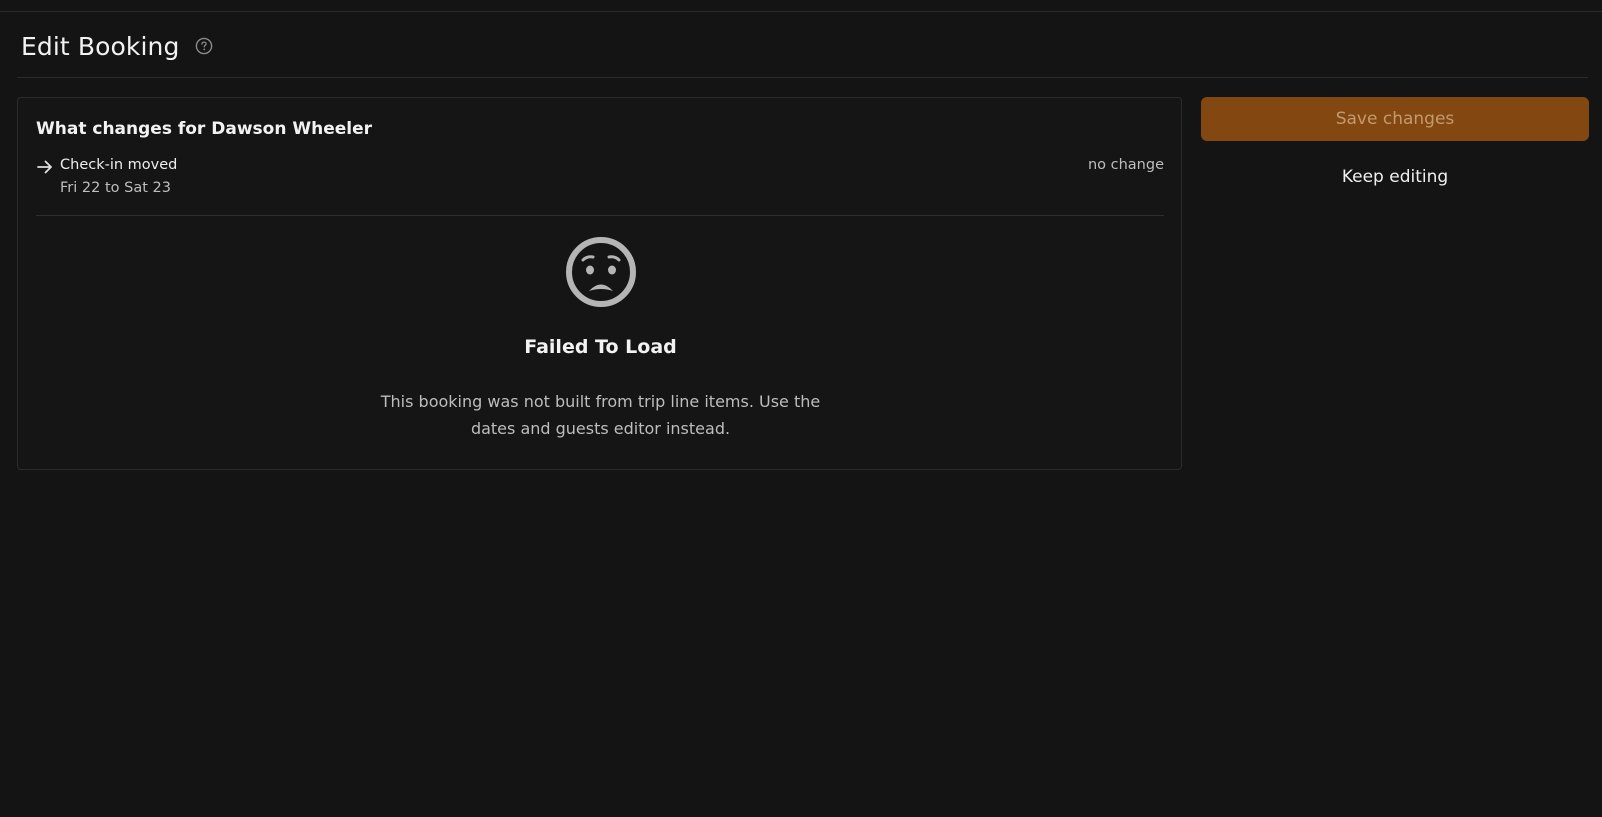  What do you see at coordinates (100, 46) in the screenshot?
I see `page-title: Edit Booking` at bounding box center [100, 46].